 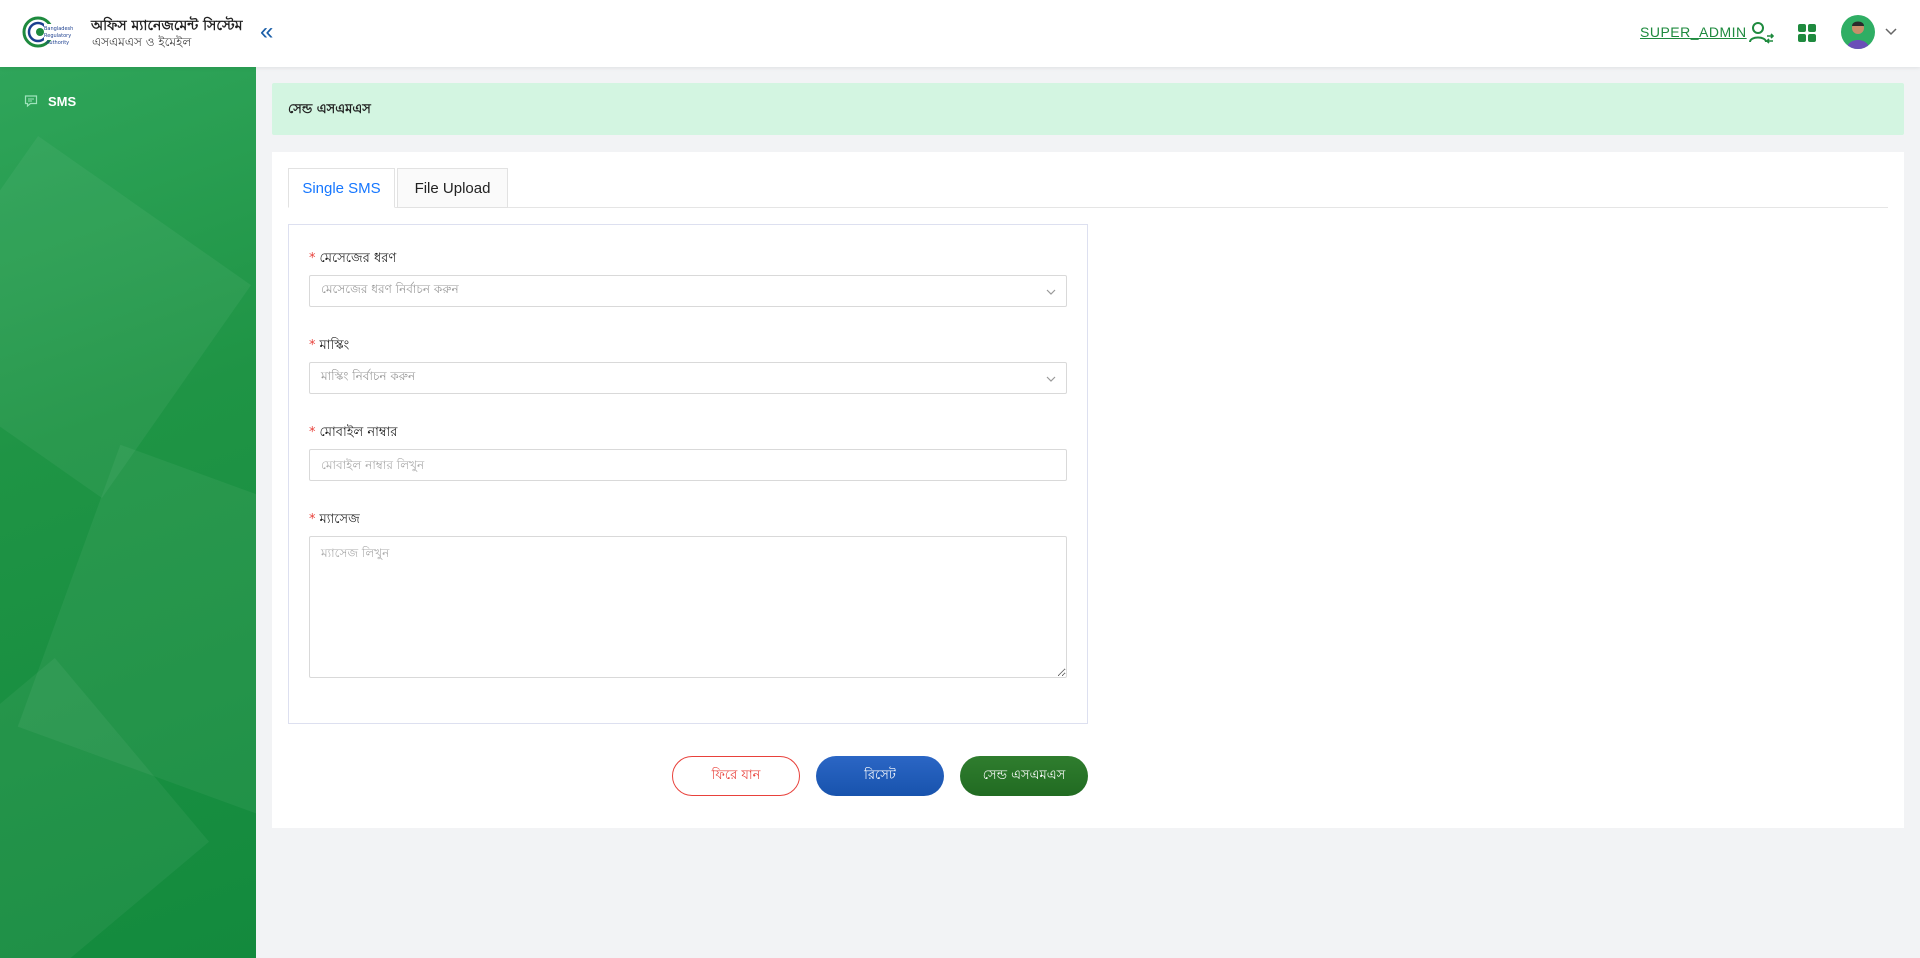 What do you see at coordinates (142, 42) in the screenshot?
I see `app-subtitle: এসএমএস ও ইমেইল` at bounding box center [142, 42].